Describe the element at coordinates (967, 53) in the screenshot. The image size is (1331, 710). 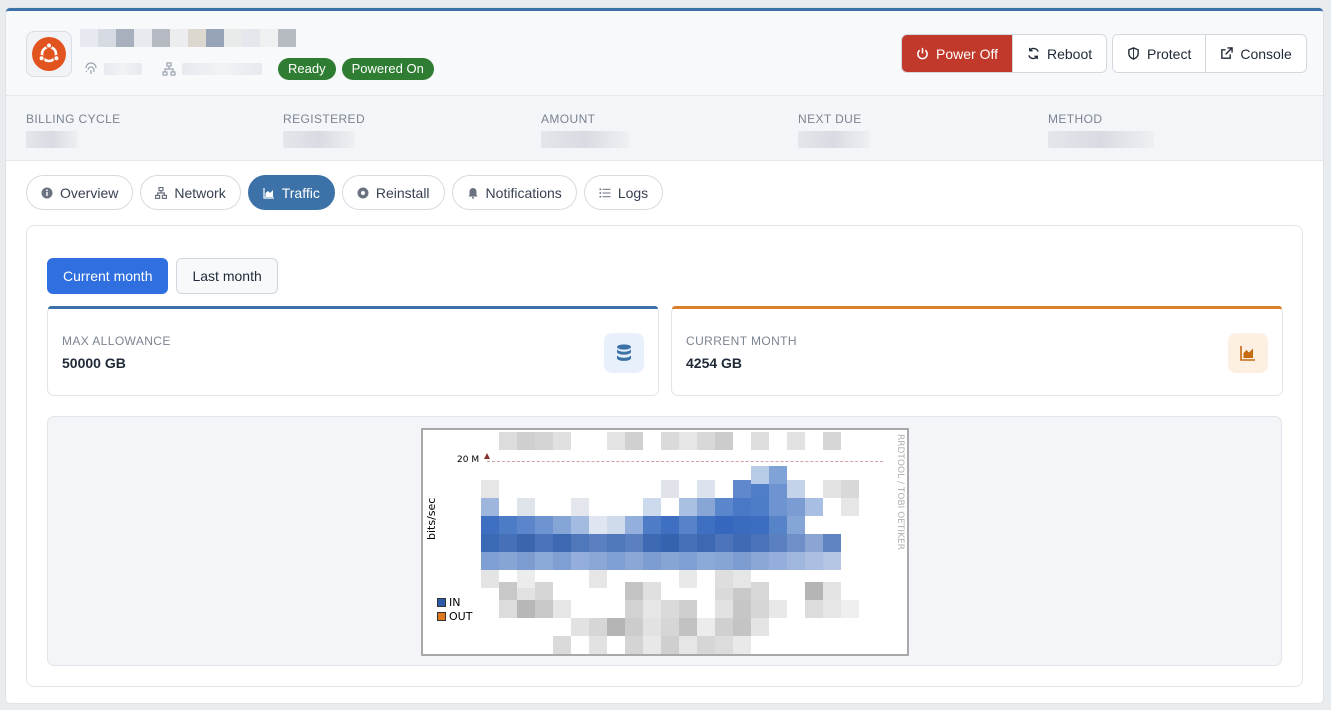
I see `power-off-label: Power Off` at that location.